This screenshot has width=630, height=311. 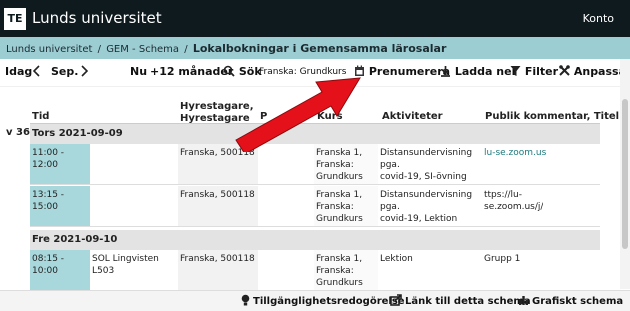 What do you see at coordinates (60, 164) in the screenshot?
I see `time-cell: 11:00 - 12:00` at bounding box center [60, 164].